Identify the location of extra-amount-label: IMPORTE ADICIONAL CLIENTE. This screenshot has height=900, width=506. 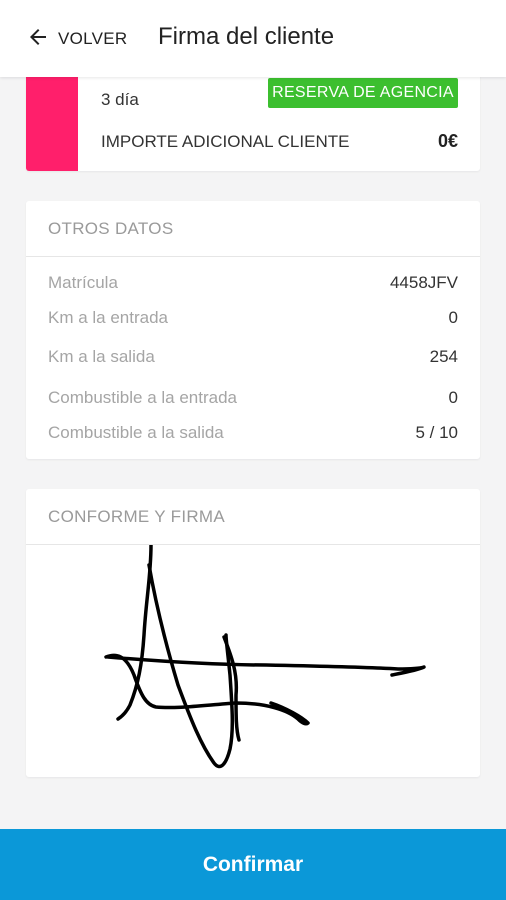
(225, 141).